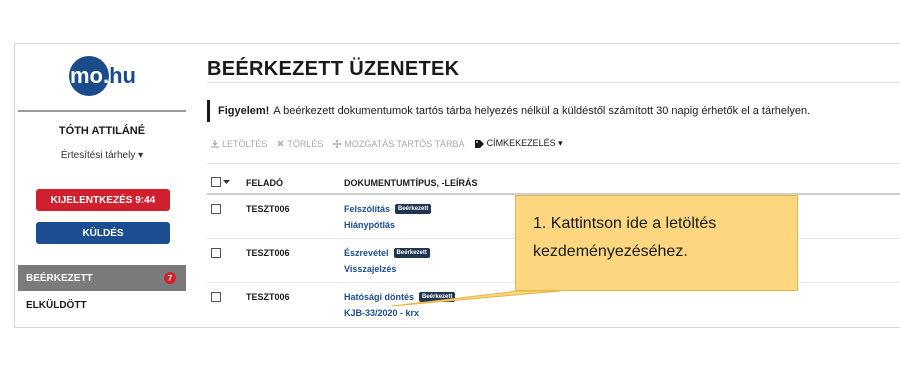 The width and height of the screenshot is (900, 375). I want to click on storage-selector: Értesítési tárhely ▾, so click(102, 155).